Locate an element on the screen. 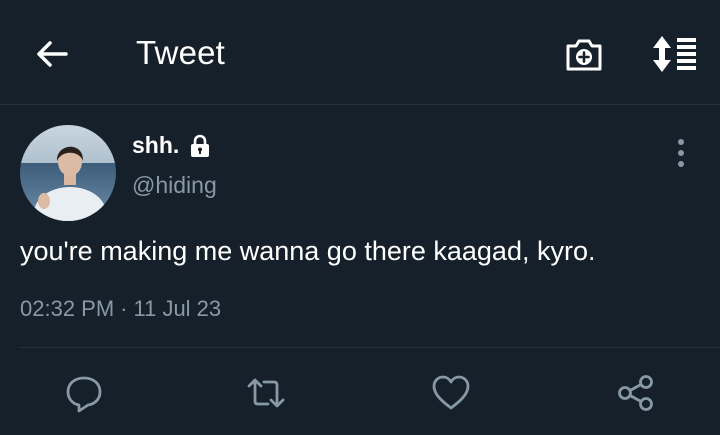 The height and width of the screenshot is (435, 720). camera-button is located at coordinates (584, 54).